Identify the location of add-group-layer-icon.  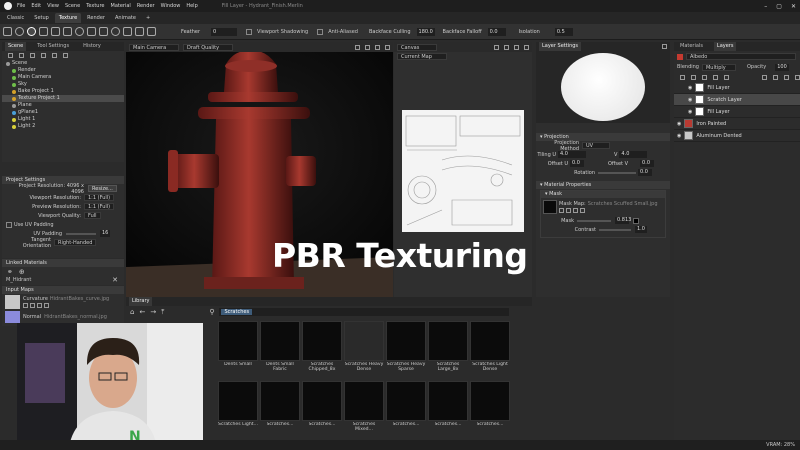
(704, 77).